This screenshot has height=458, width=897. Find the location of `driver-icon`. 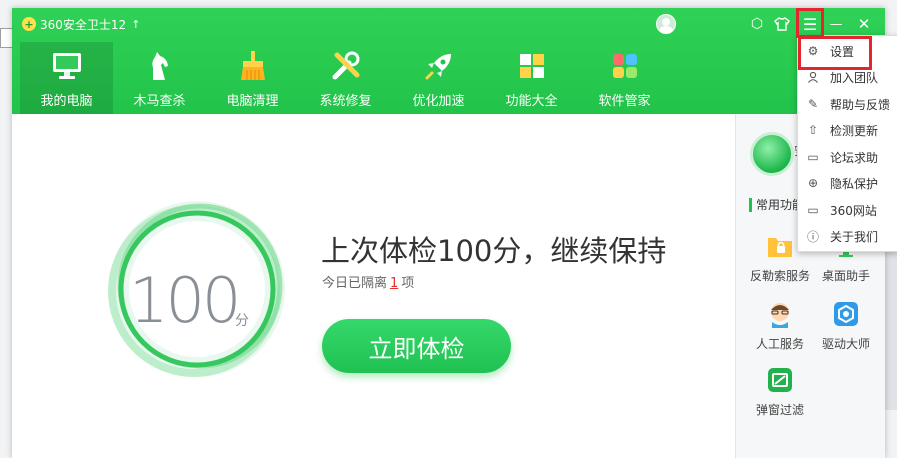

driver-icon is located at coordinates (846, 314).